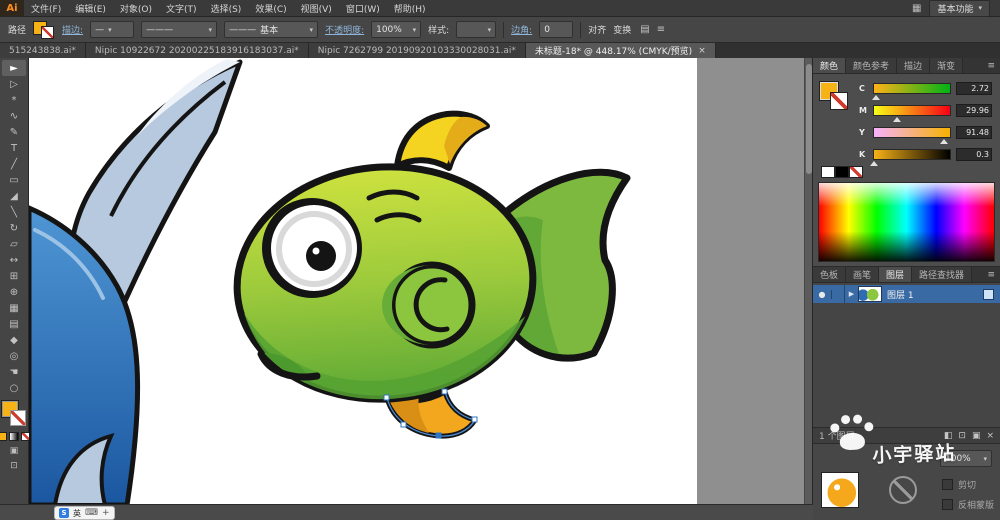 The width and height of the screenshot is (1000, 520). I want to click on clip-checkbox, so click(947, 484).